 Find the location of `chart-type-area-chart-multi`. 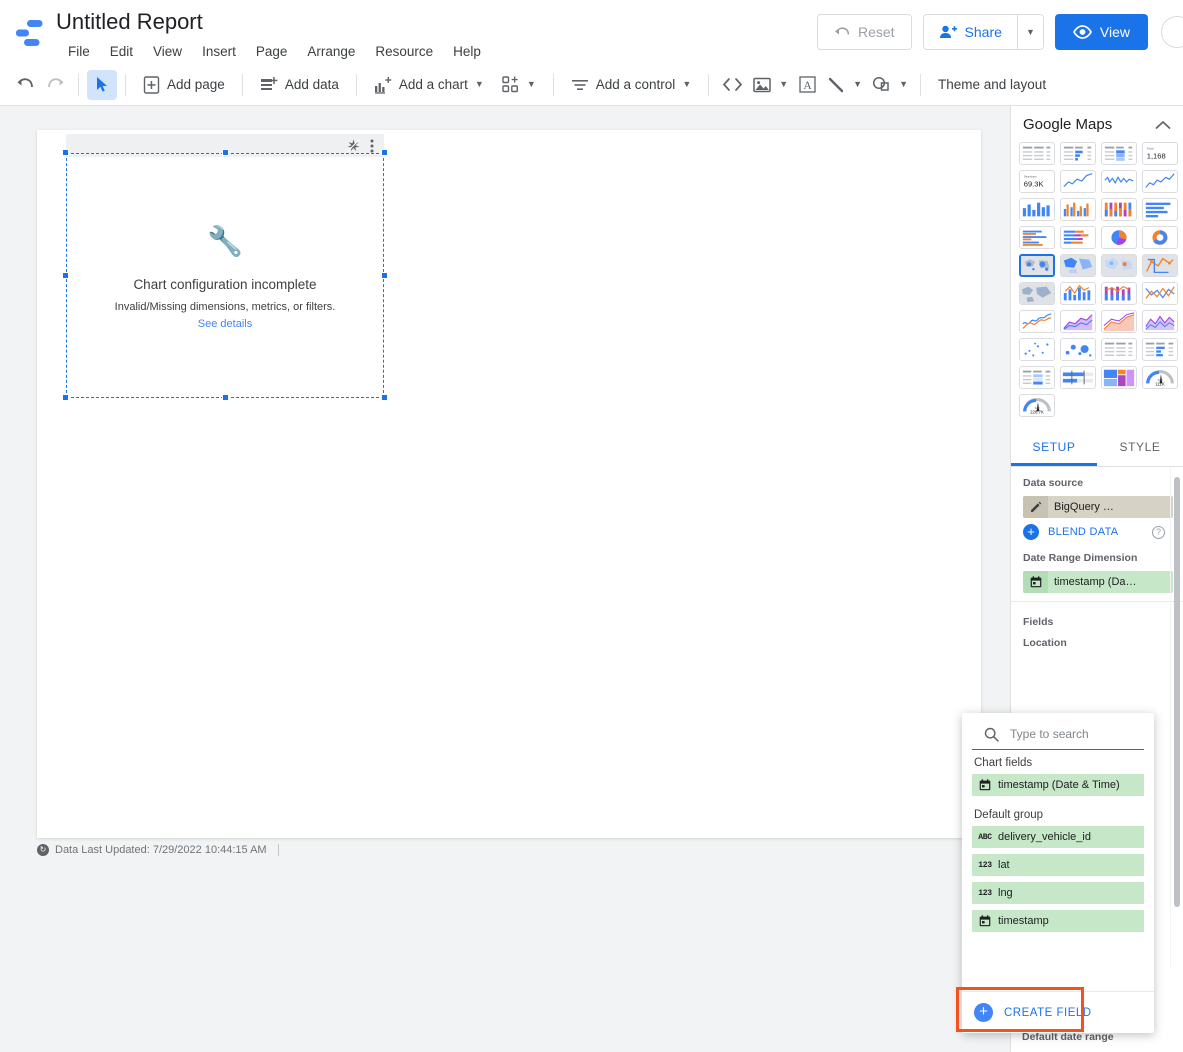

chart-type-area-chart-multi is located at coordinates (1160, 321).